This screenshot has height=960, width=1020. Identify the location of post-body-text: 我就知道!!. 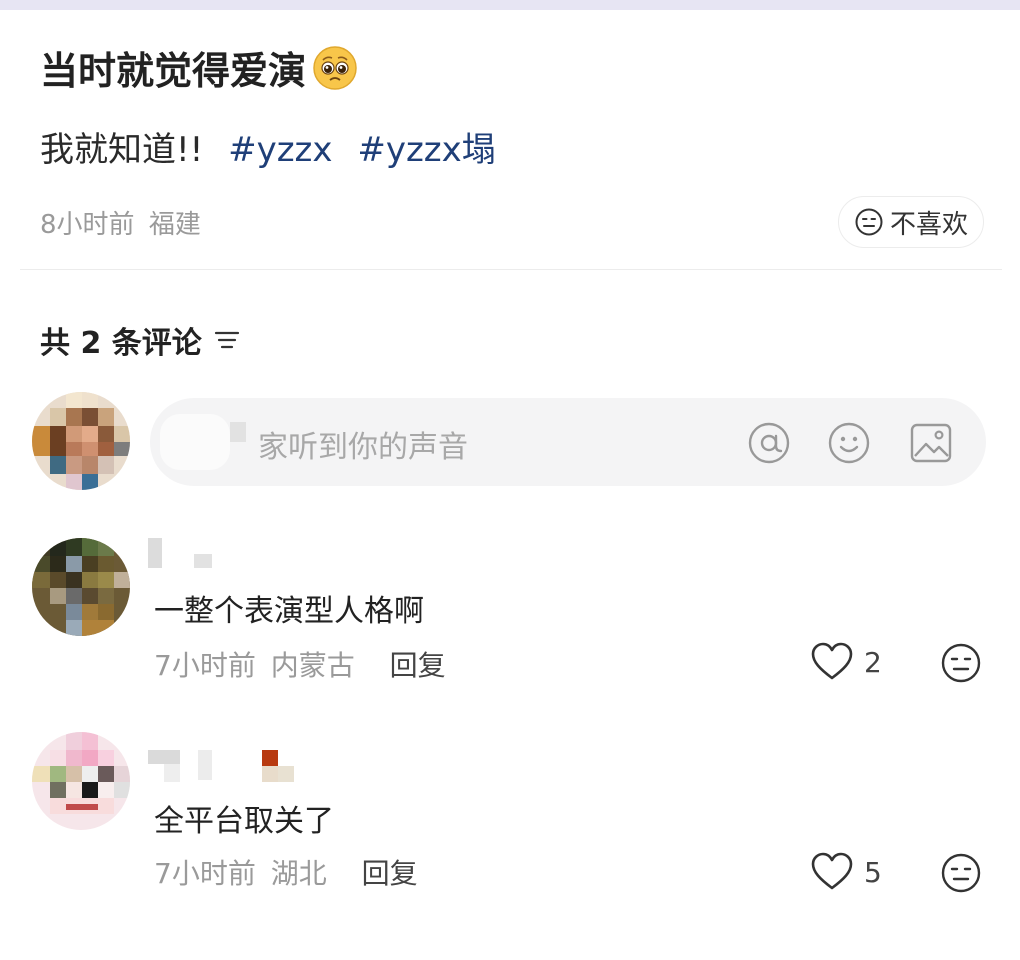
(122, 150).